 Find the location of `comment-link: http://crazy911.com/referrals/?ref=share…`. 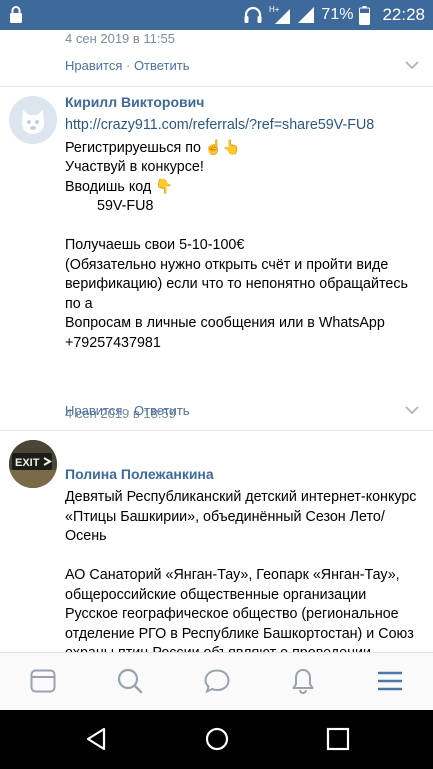

comment-link: http://crazy911.com/referrals/?ref=share… is located at coordinates (219, 125).